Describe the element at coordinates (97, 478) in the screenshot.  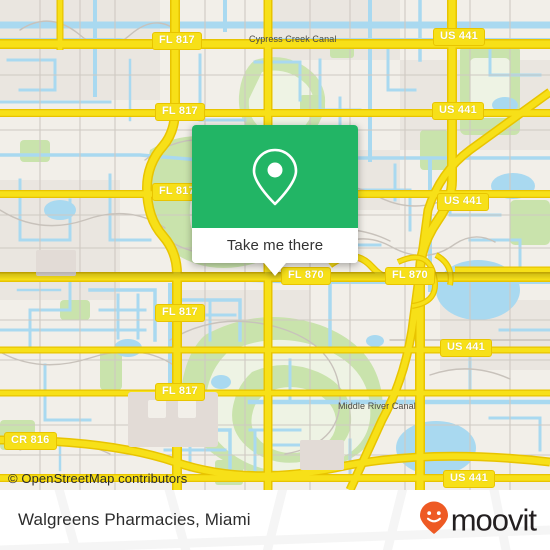
I see `osm-attribution: © OpenStreetMap contributors` at that location.